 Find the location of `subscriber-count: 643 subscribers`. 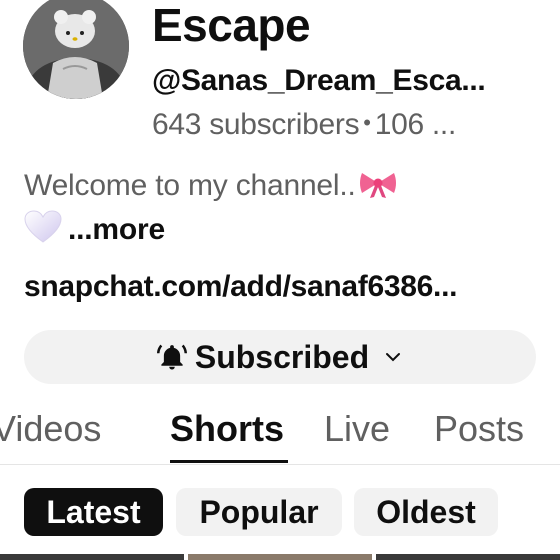

subscriber-count: 643 subscribers is located at coordinates (256, 124).